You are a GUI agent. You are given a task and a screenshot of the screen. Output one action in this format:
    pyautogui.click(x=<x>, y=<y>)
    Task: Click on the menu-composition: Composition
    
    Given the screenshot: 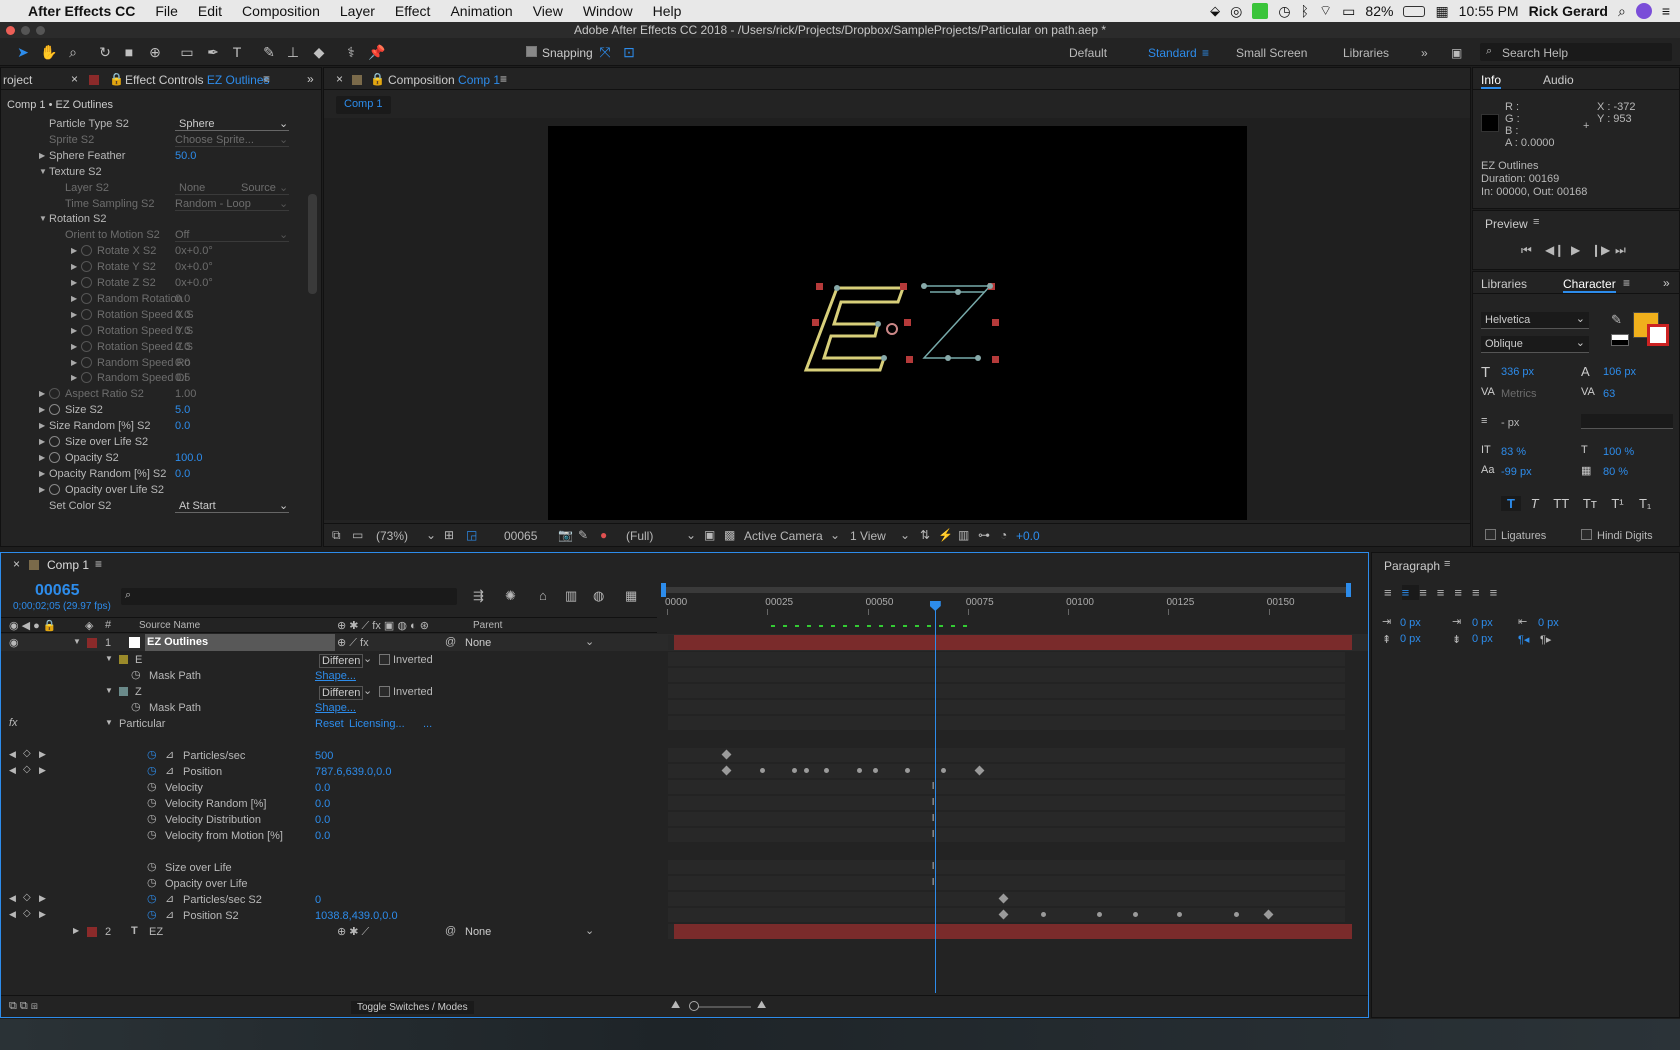 What is the action you would take?
    pyautogui.click(x=281, y=11)
    